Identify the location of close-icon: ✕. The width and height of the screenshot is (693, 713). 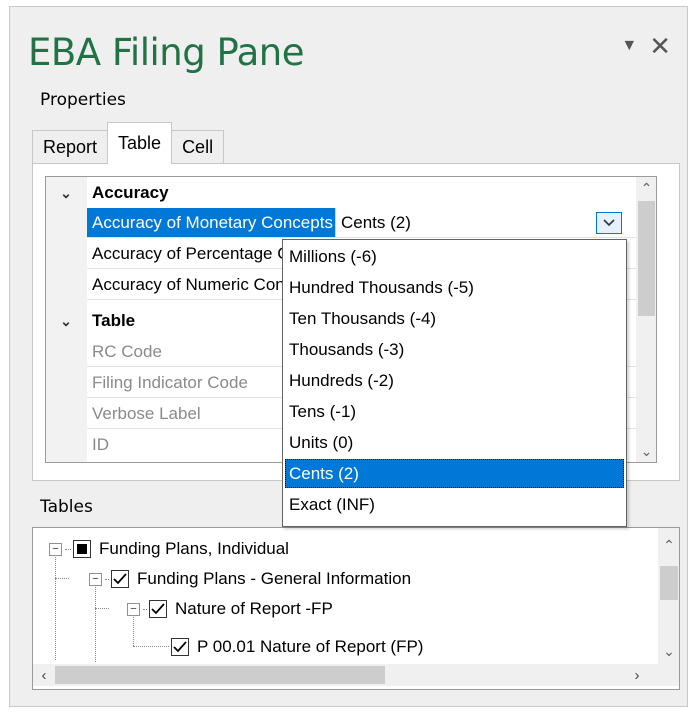
(660, 46).